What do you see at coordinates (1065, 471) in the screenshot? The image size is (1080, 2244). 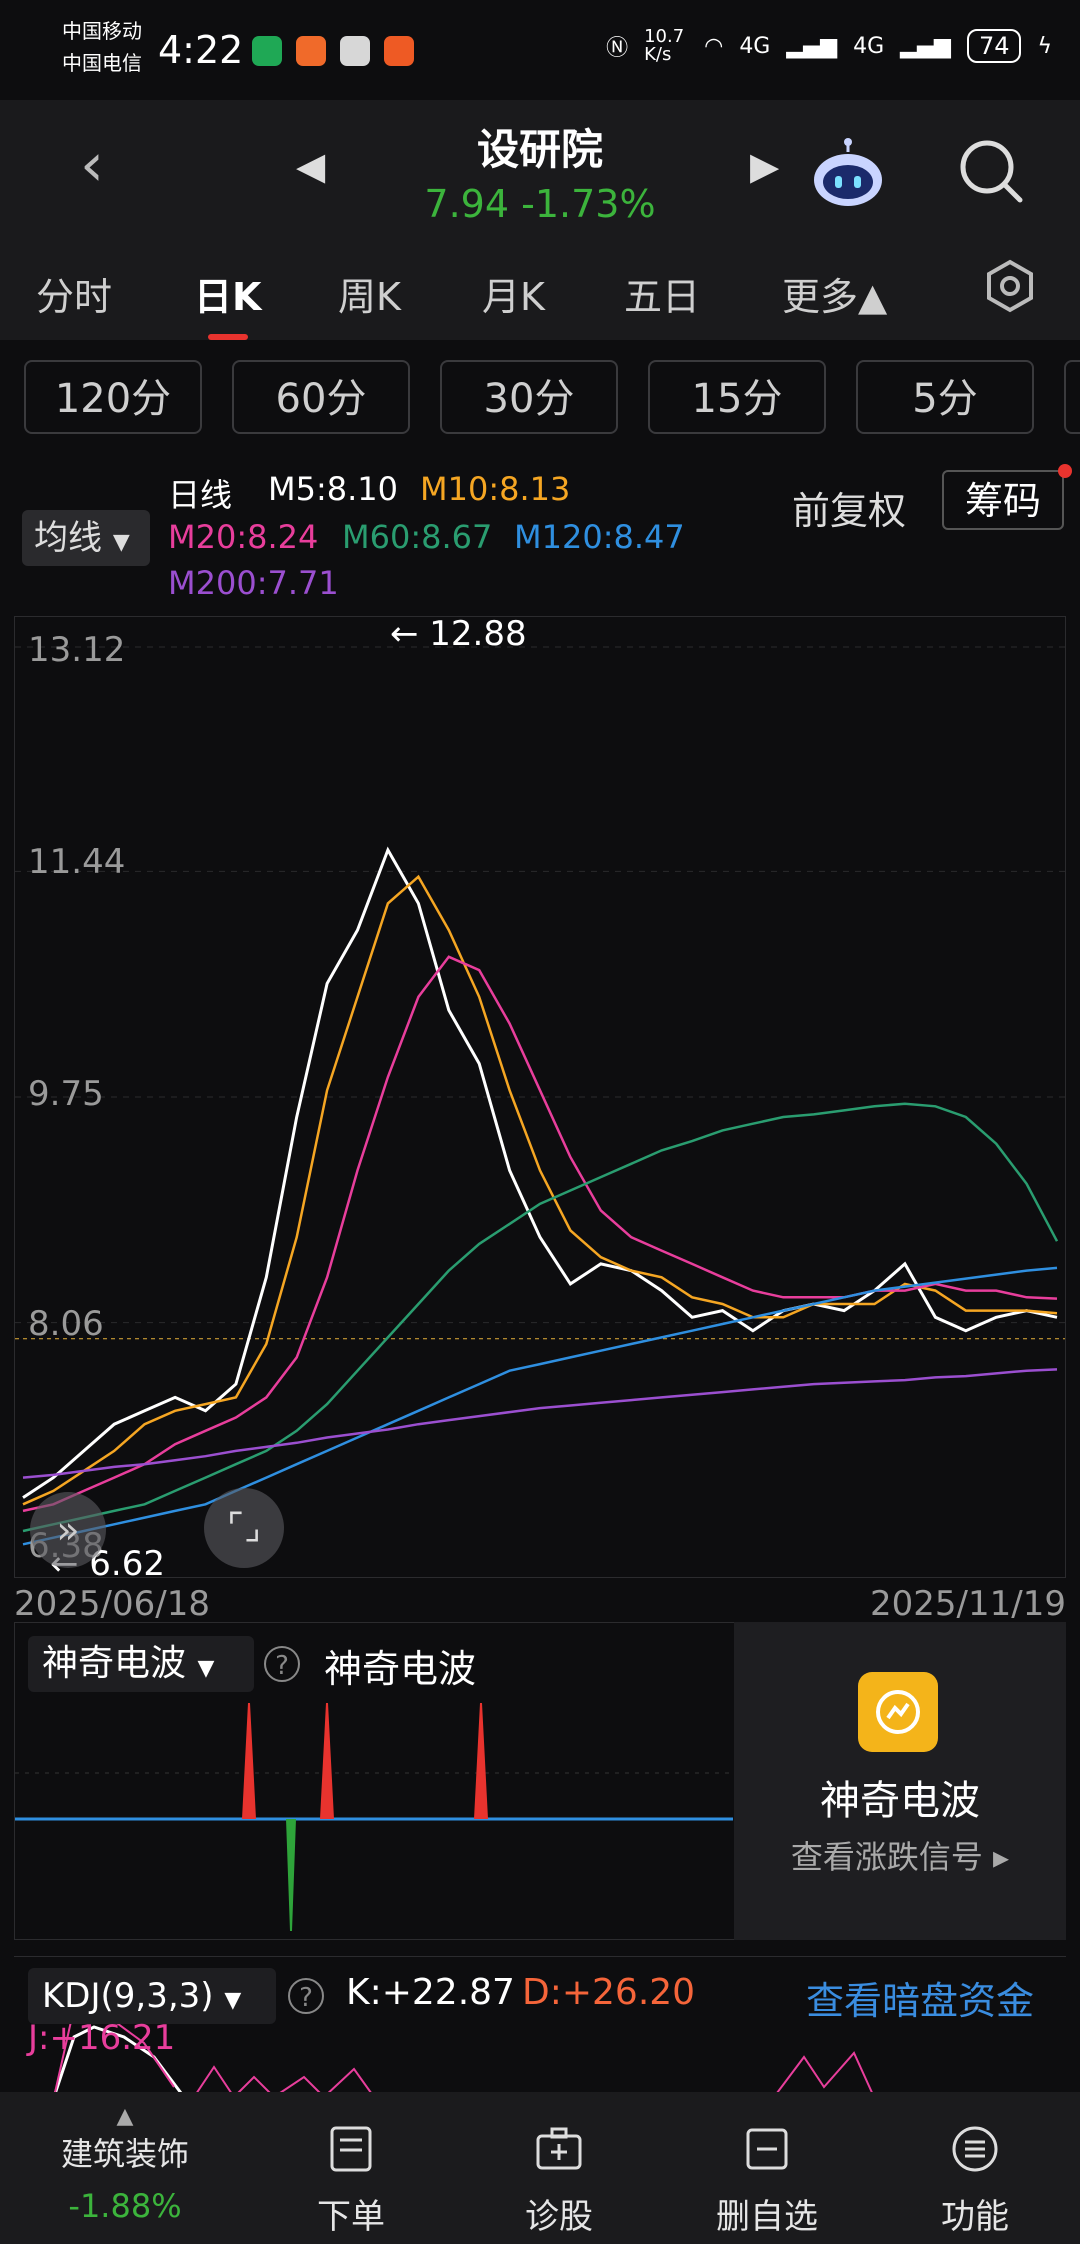 I see `new-badge` at bounding box center [1065, 471].